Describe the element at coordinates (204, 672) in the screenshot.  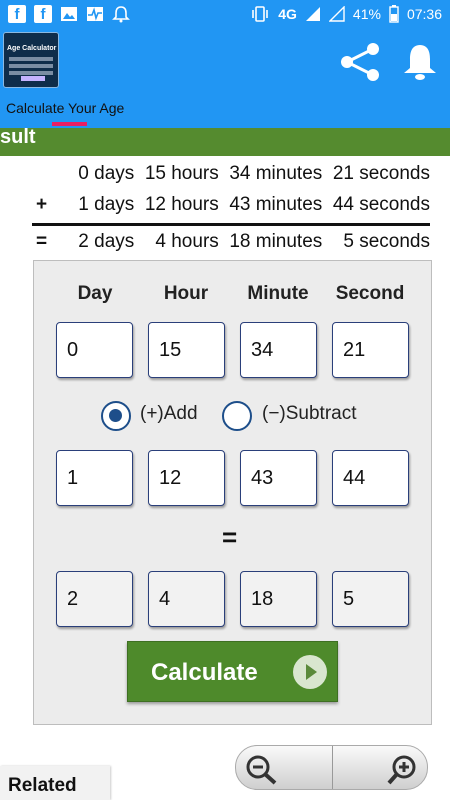
I see `calculate-button-label: Calculate` at that location.